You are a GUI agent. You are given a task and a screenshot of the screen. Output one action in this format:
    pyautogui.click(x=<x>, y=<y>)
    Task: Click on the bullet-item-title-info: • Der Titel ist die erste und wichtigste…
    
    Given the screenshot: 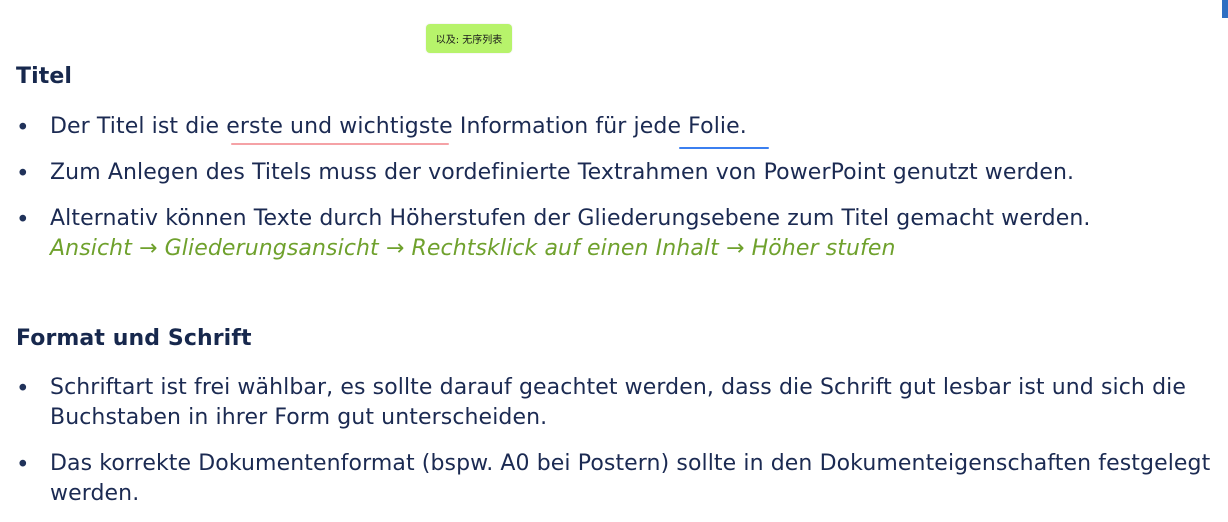 What is the action you would take?
    pyautogui.click(x=616, y=128)
    